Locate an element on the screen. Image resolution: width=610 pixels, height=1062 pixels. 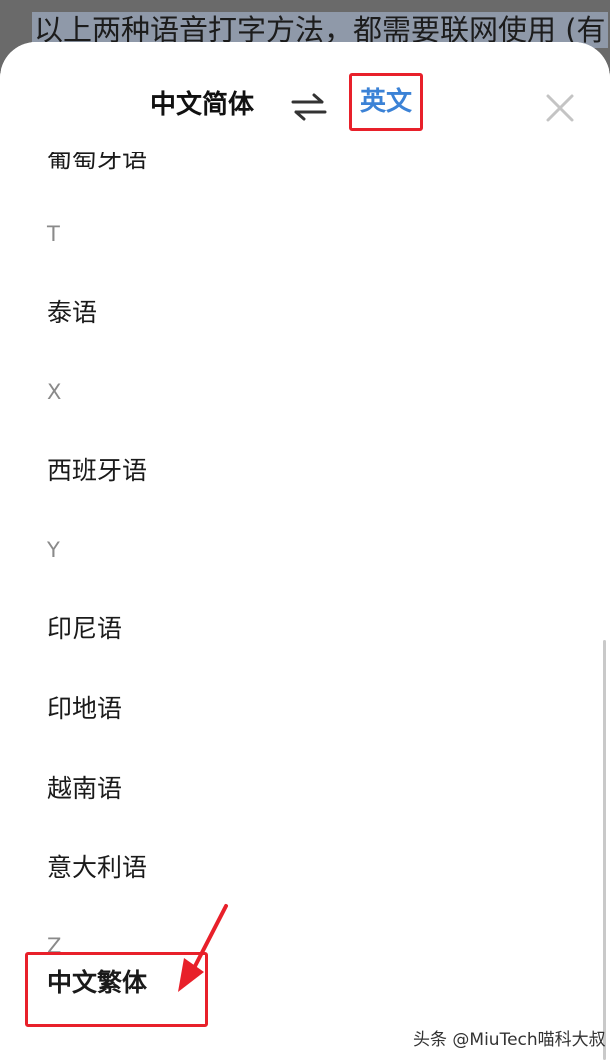
close-icon is located at coordinates (560, 108).